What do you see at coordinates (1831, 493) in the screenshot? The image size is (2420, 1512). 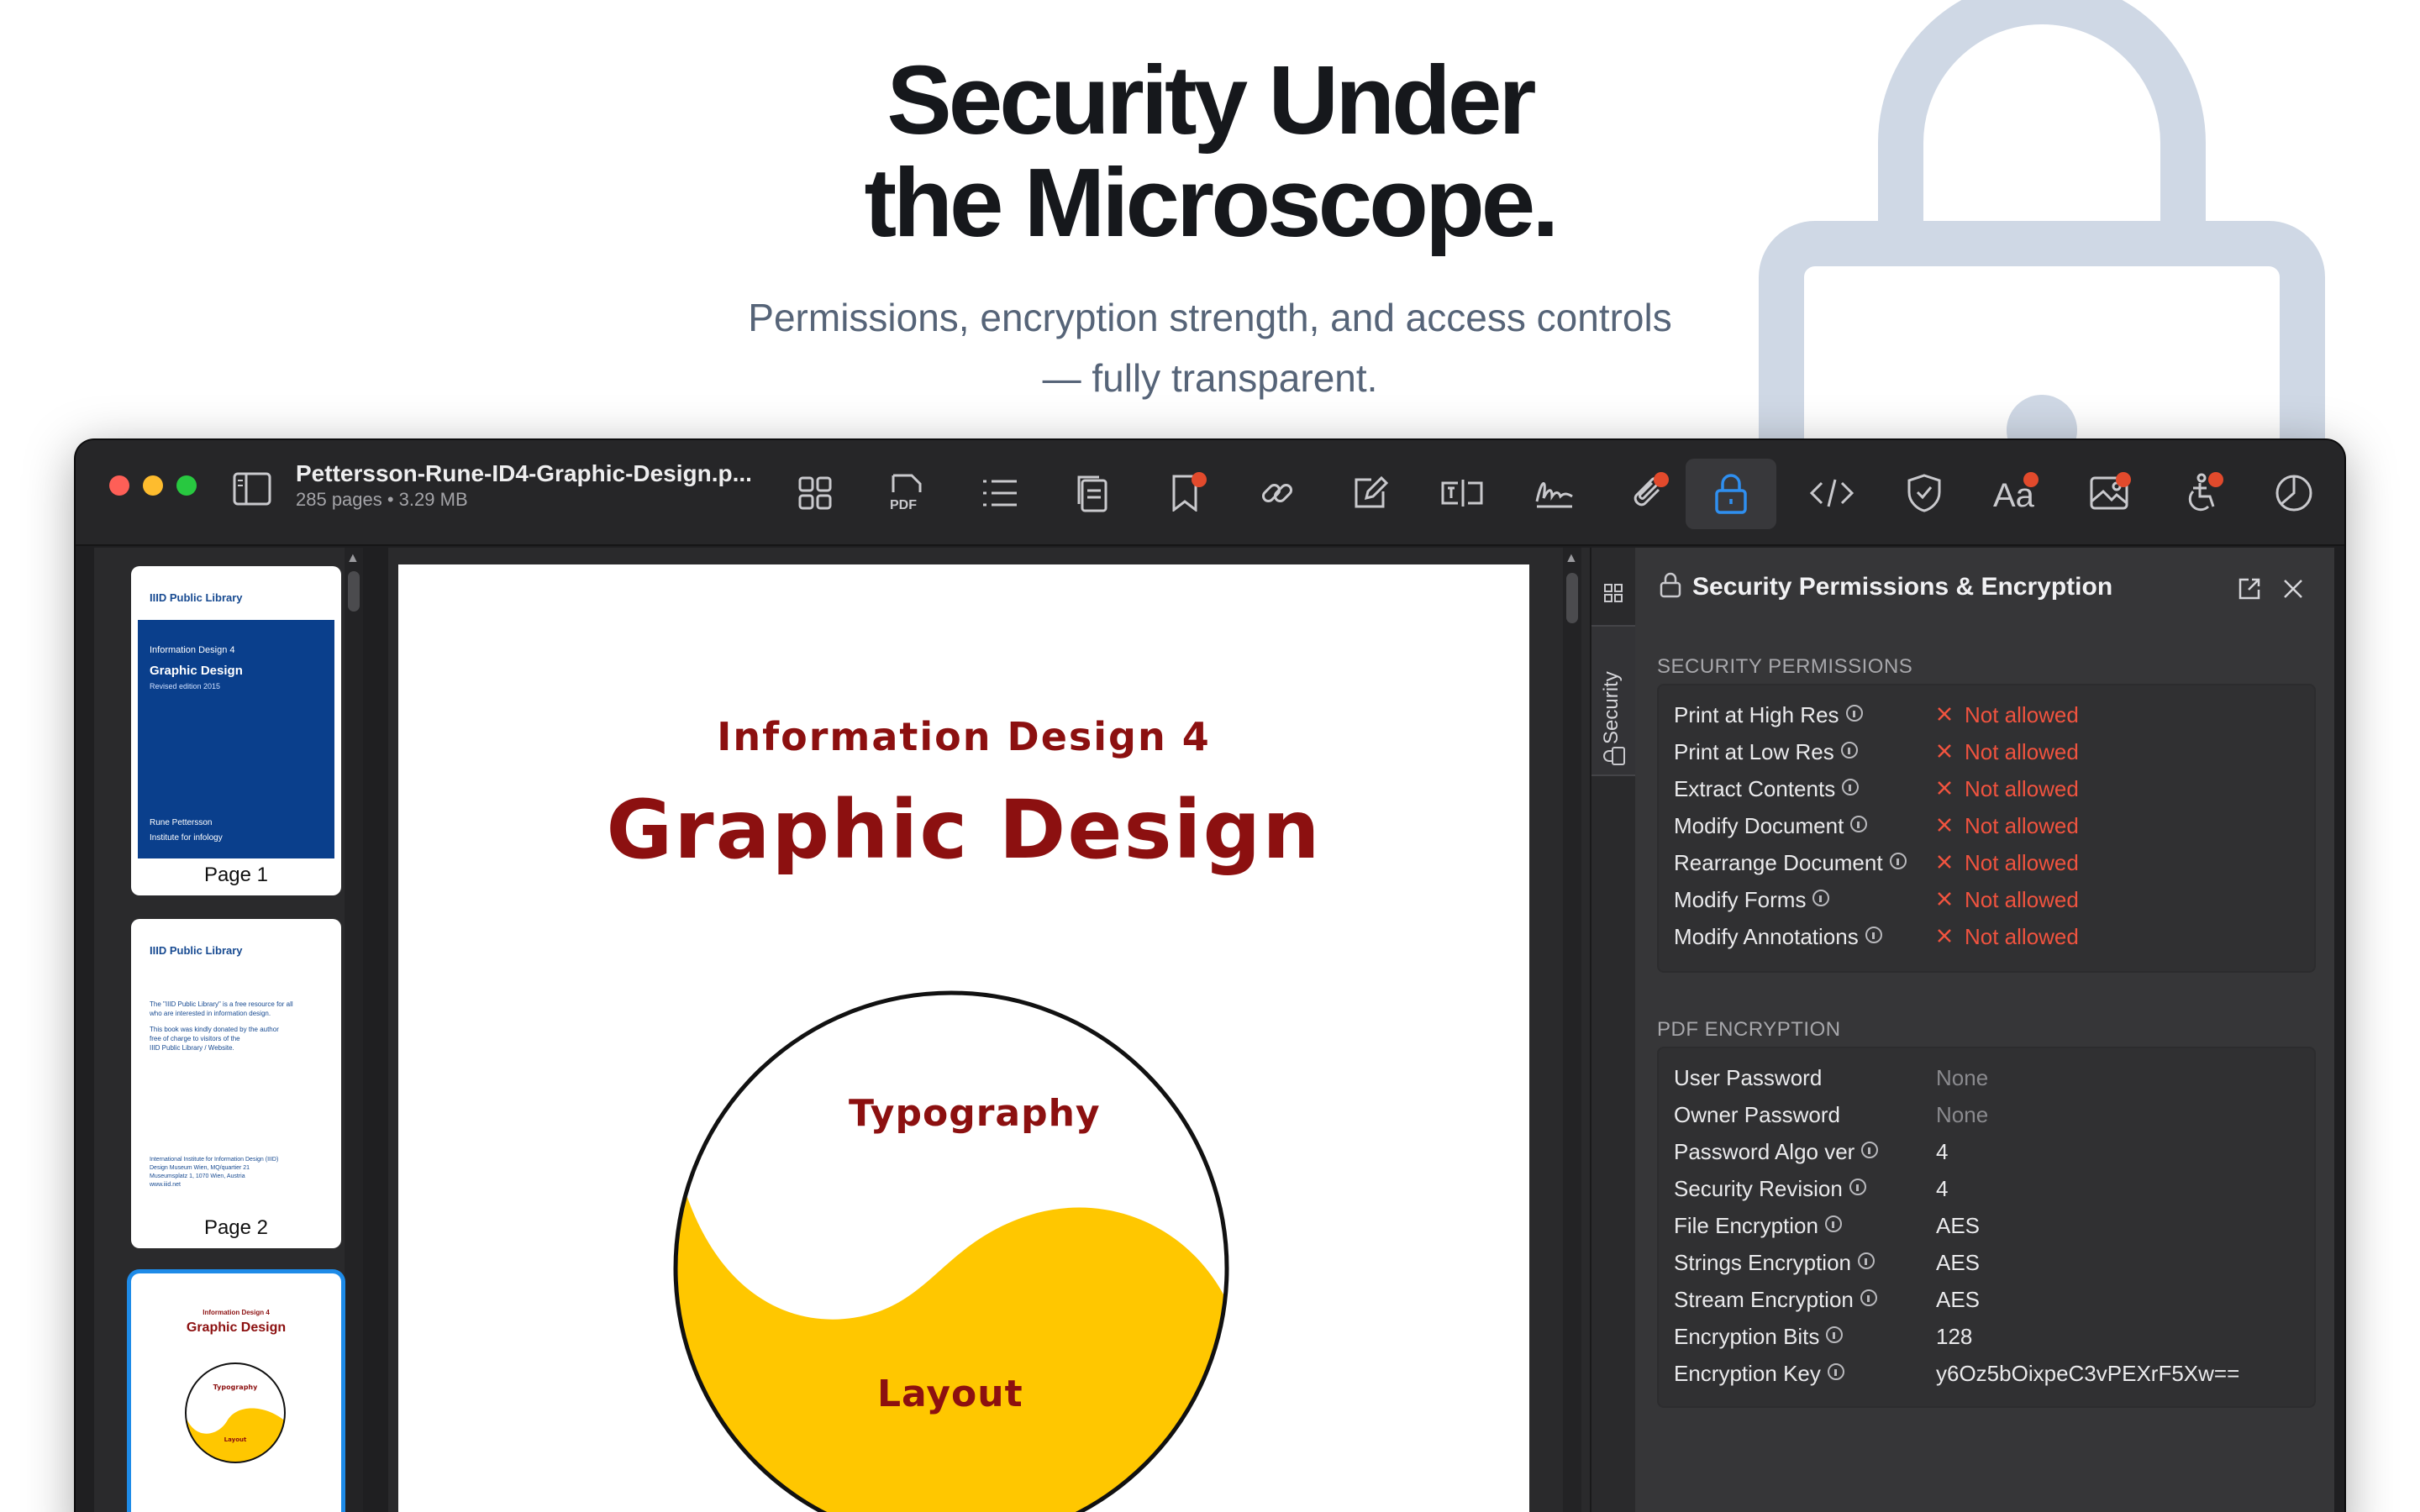 I see `code-icon` at bounding box center [1831, 493].